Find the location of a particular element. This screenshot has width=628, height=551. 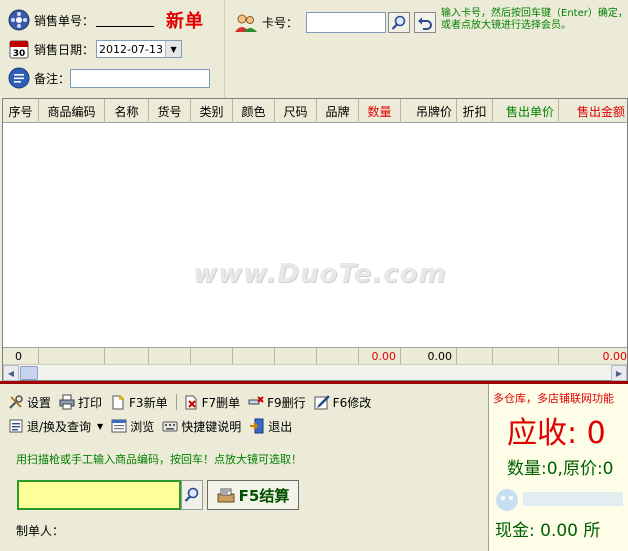

svg-text: 30 is located at coordinates (19, 54).